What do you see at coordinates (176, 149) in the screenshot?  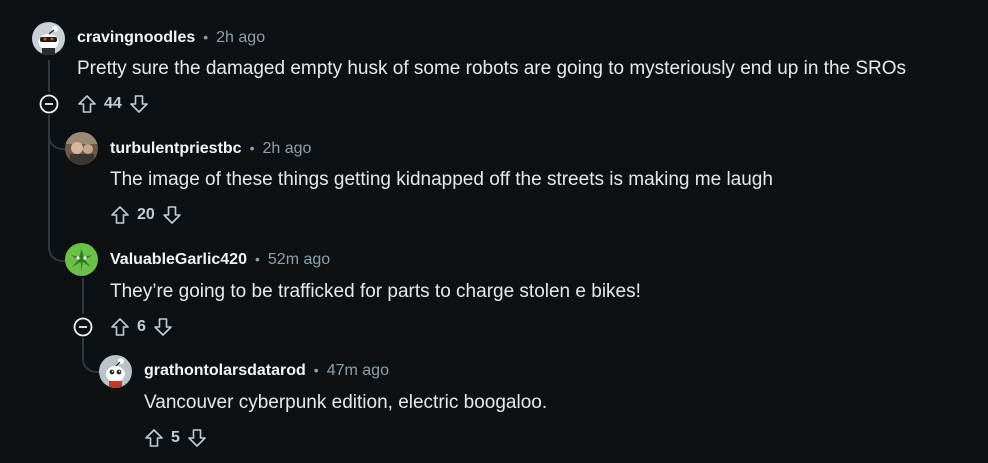 I see `author-name: turbulentpriestbc` at bounding box center [176, 149].